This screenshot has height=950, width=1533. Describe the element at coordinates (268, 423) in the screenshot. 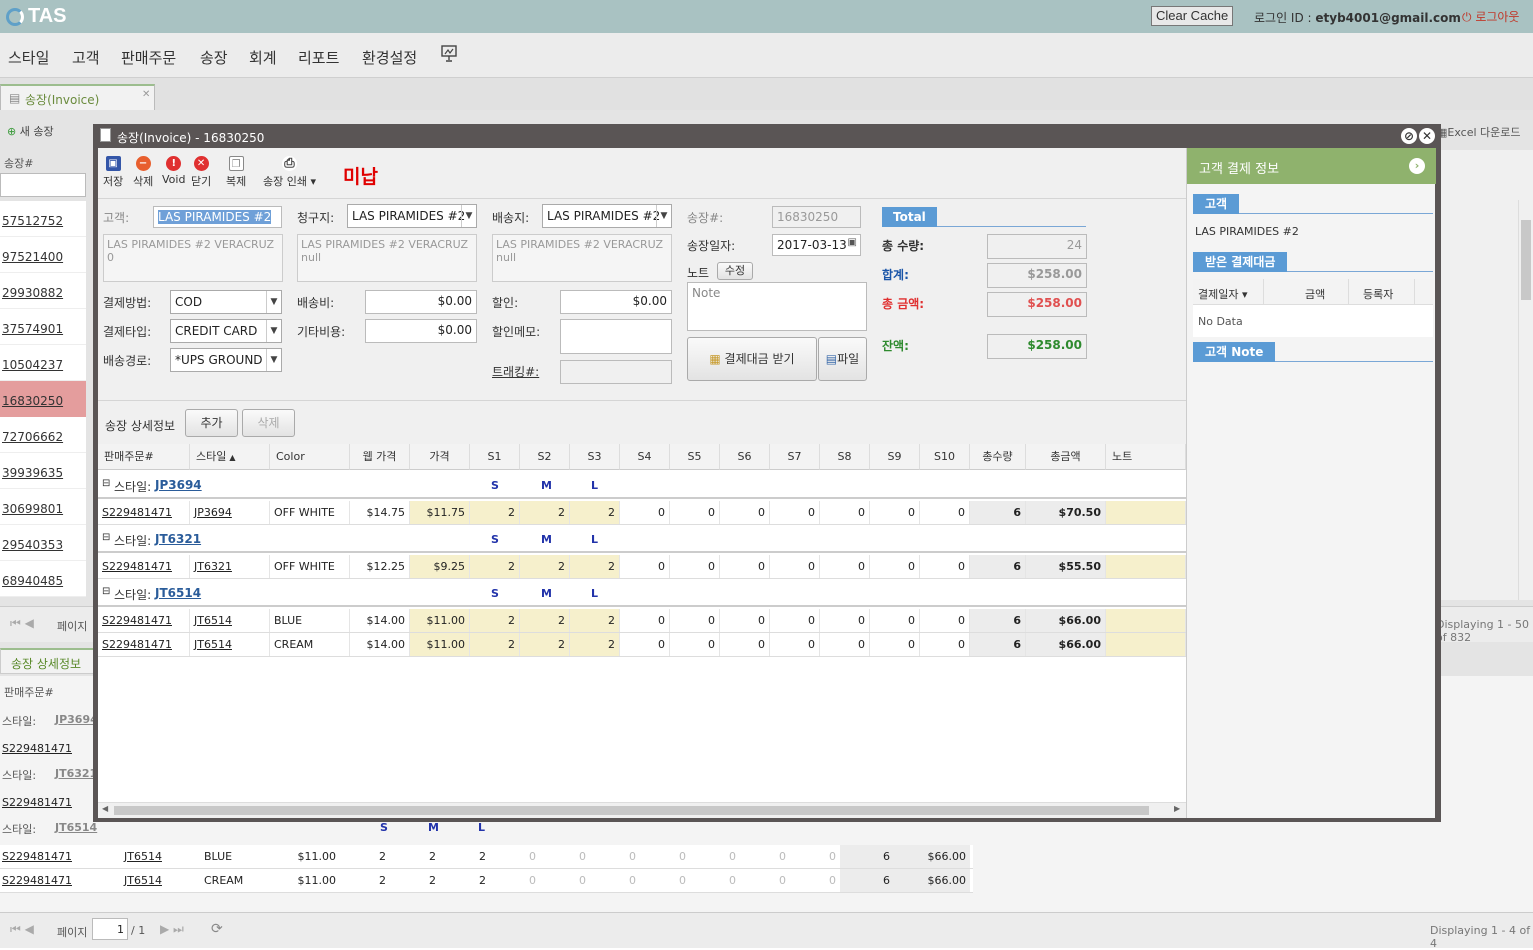

I see `delete-row-button: 삭제` at that location.